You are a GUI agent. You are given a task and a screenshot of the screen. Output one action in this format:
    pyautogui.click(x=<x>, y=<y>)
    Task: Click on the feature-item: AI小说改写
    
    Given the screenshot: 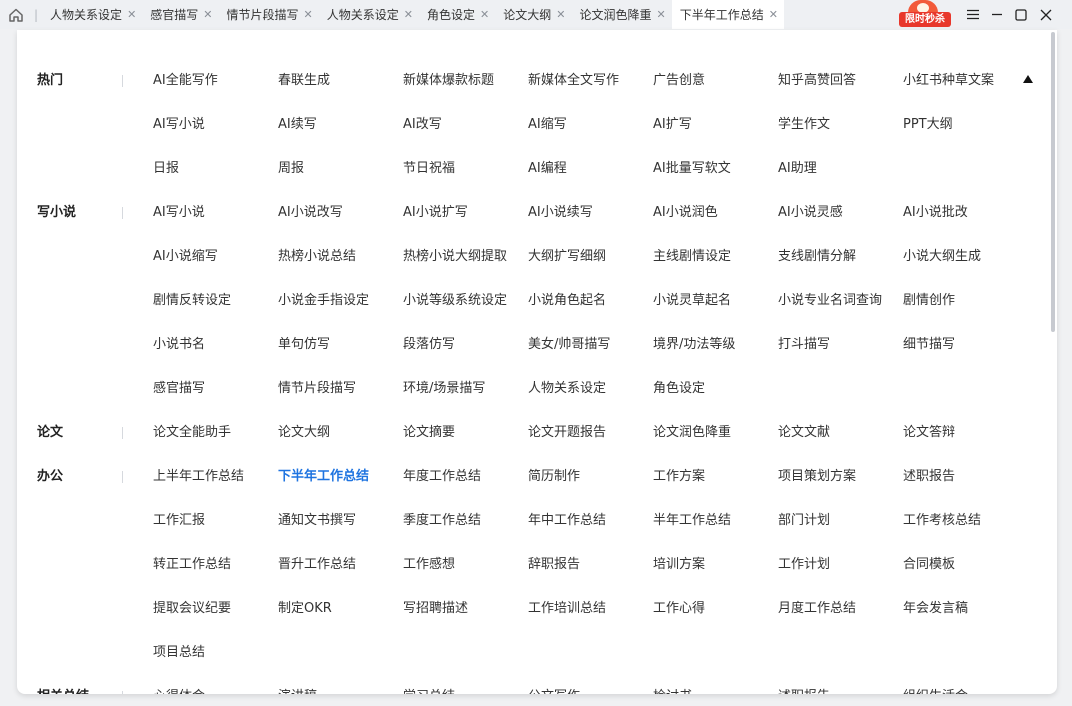 What is the action you would take?
    pyautogui.click(x=310, y=213)
    